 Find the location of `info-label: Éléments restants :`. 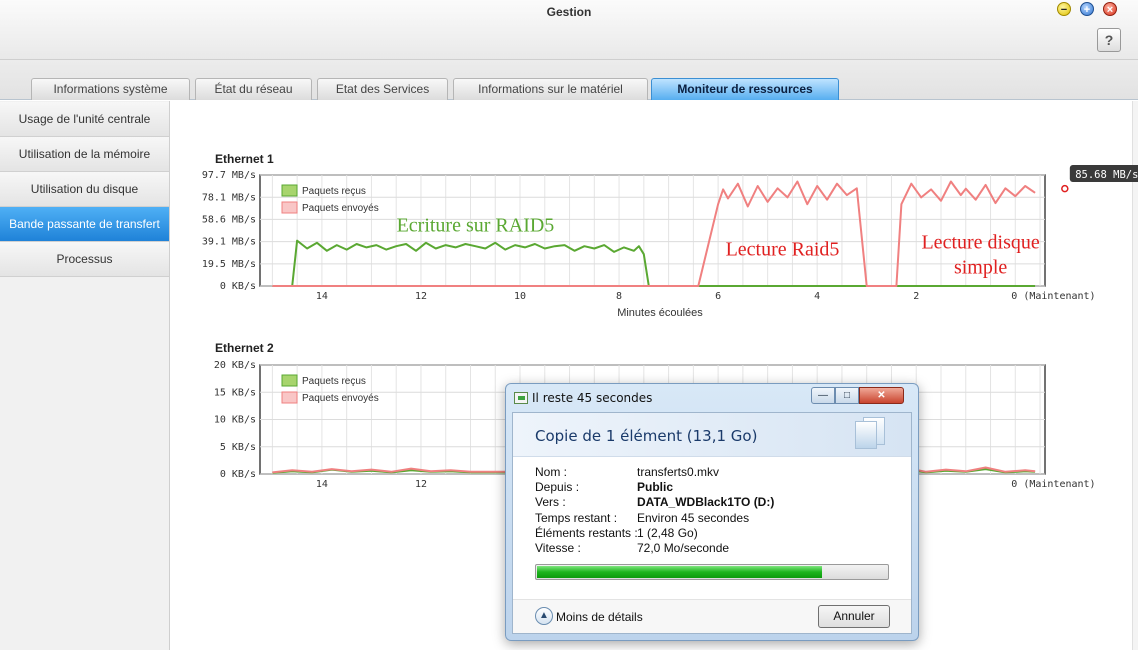

info-label: Éléments restants : is located at coordinates (586, 532).